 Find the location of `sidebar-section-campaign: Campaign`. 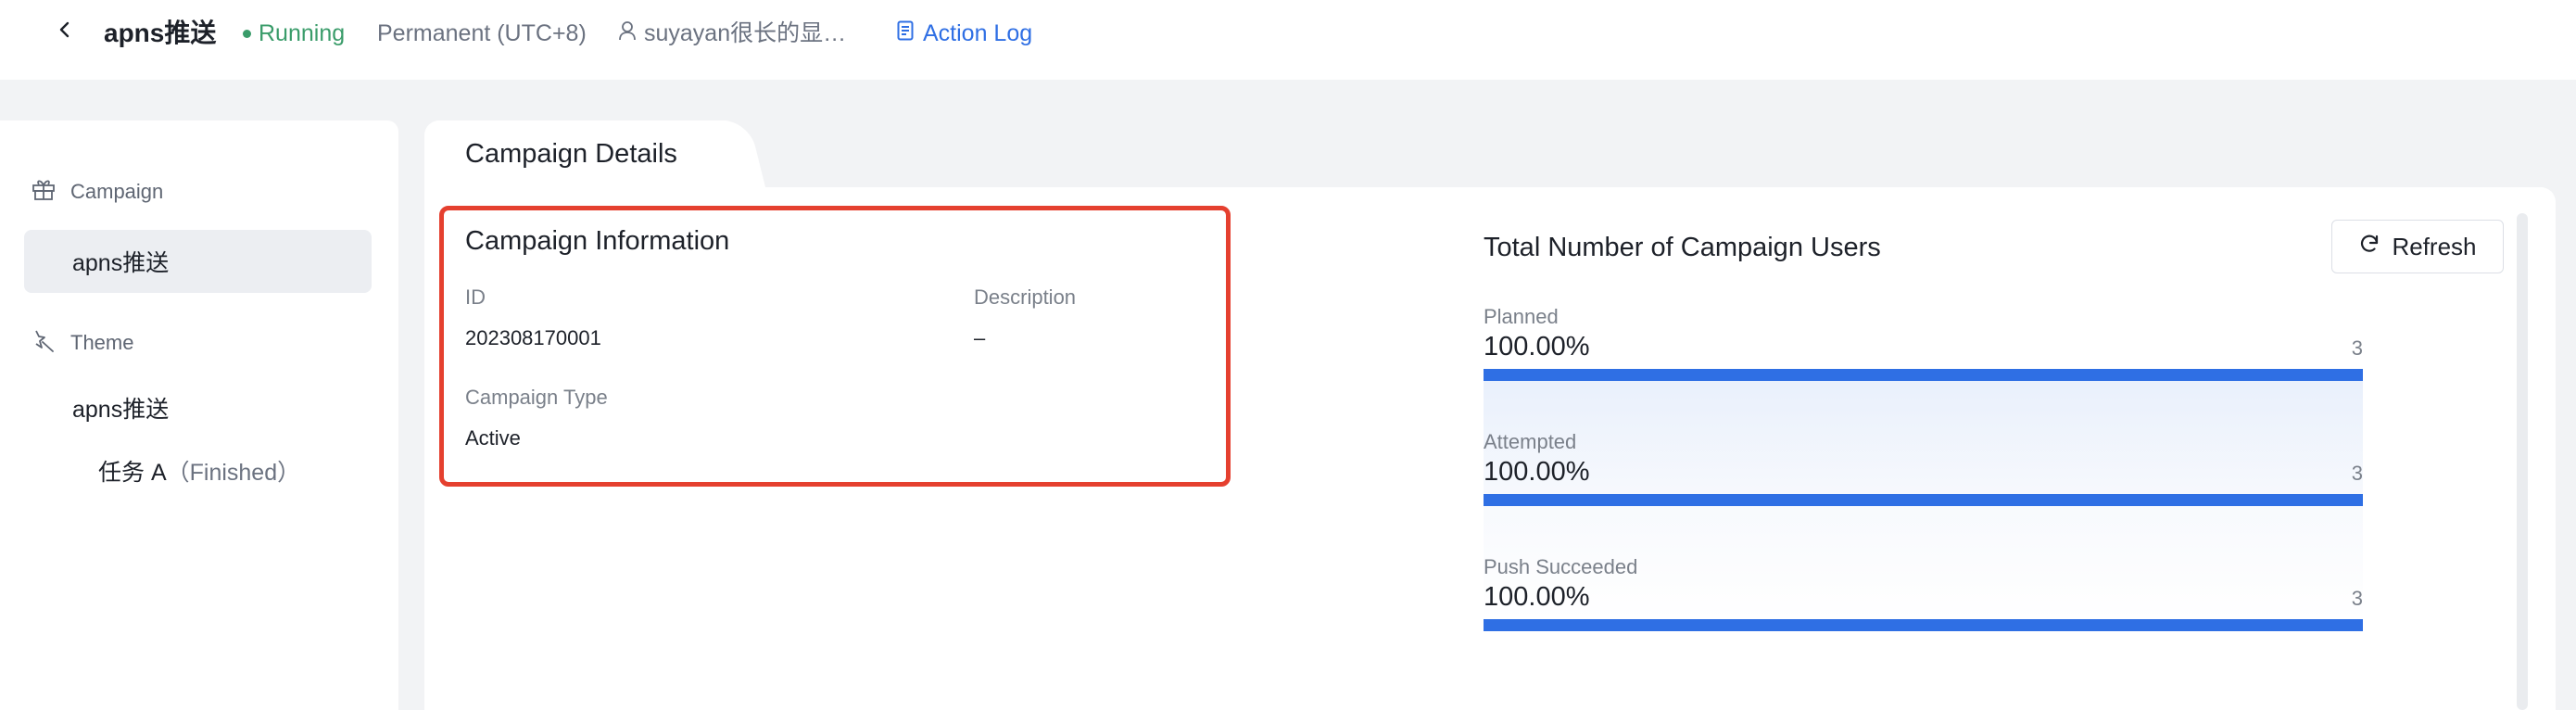

sidebar-section-campaign: Campaign is located at coordinates (97, 192).